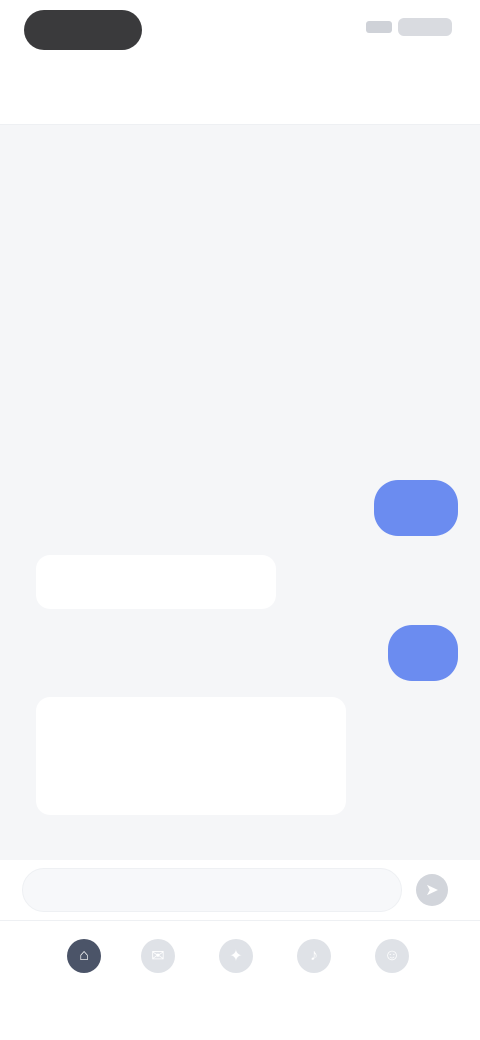 The image size is (480, 1040). Describe the element at coordinates (392, 956) in the screenshot. I see `profile-icon: ☺` at that location.